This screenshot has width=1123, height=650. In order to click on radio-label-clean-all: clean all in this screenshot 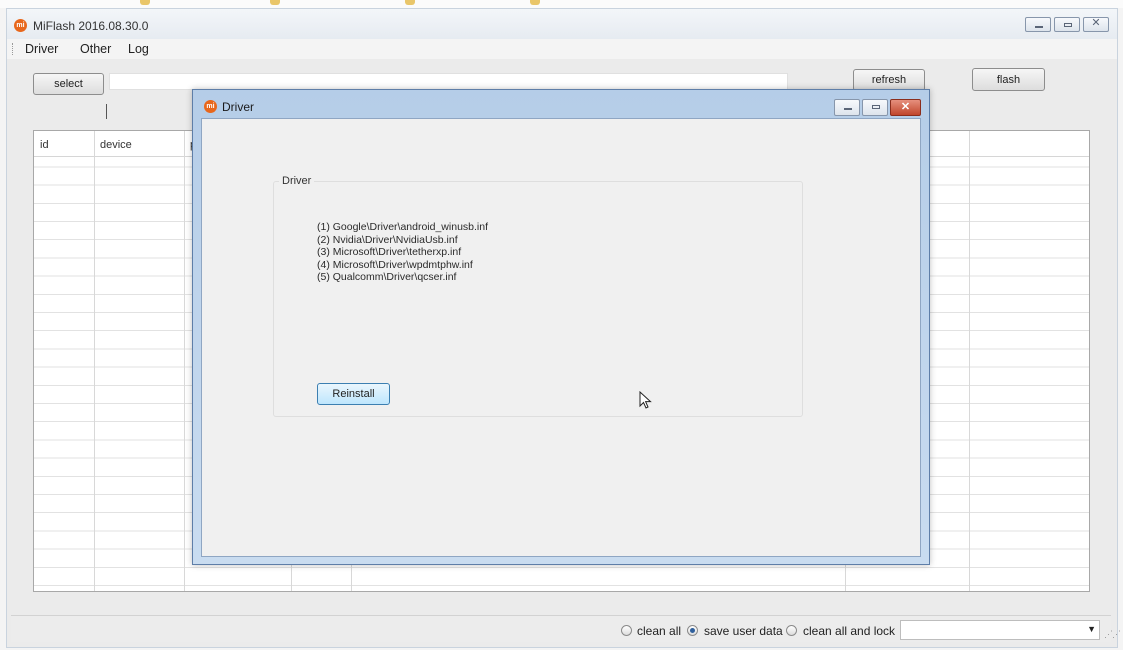, I will do `click(659, 631)`.